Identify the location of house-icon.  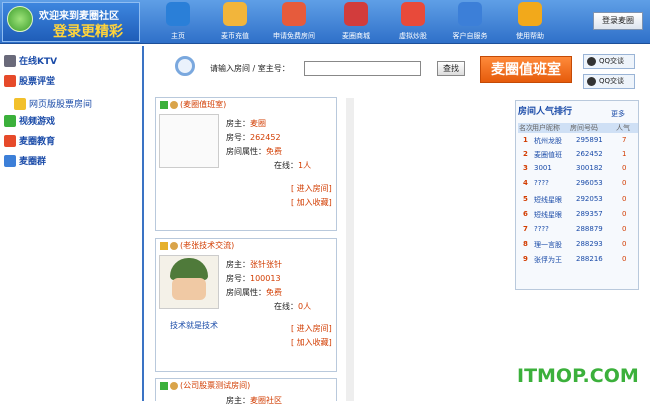
(294, 14).